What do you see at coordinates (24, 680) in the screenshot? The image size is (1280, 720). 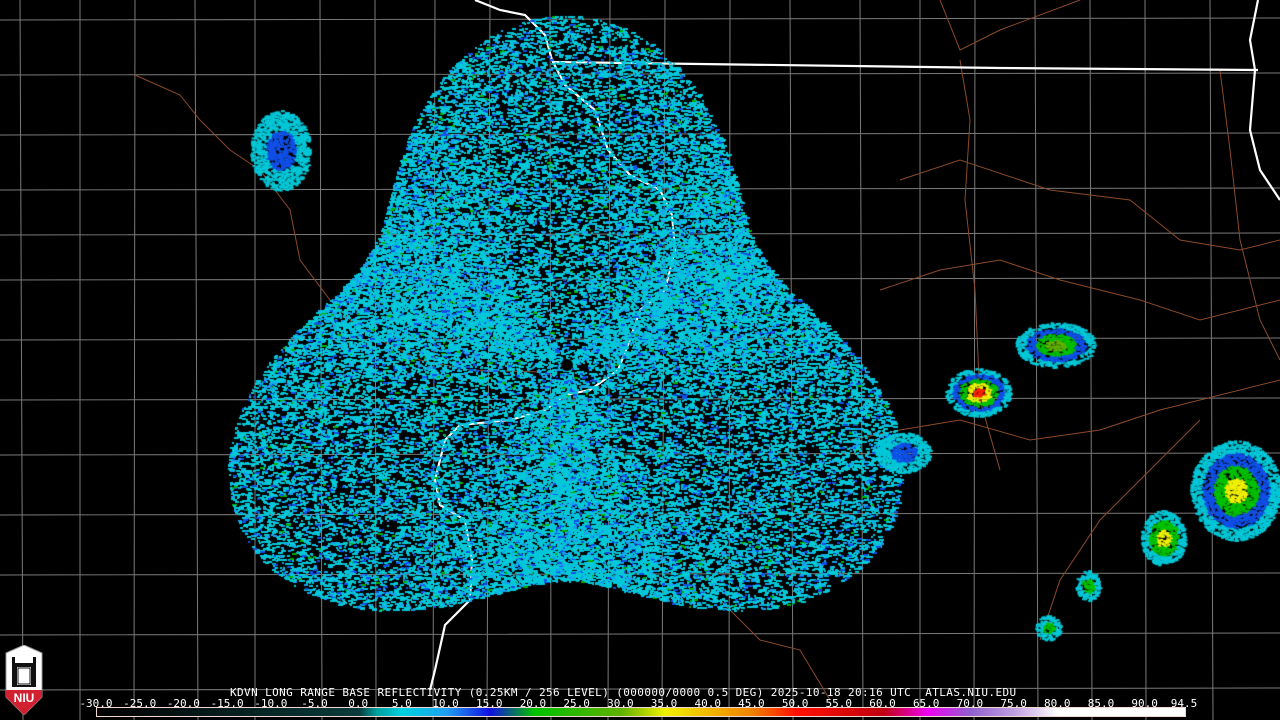 I see `niu-logo: NIU` at bounding box center [24, 680].